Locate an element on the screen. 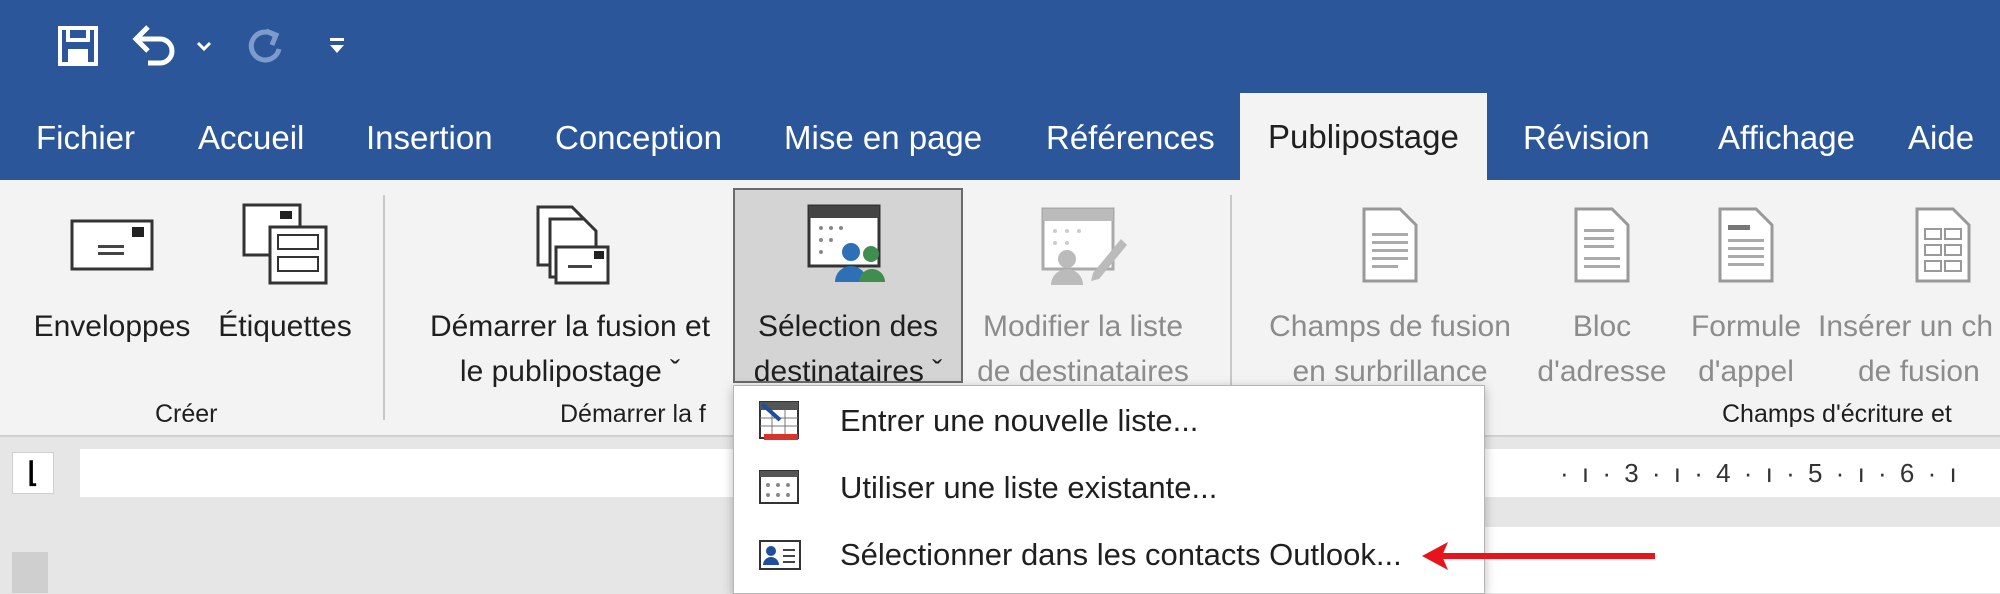 The width and height of the screenshot is (2000, 594). select-recipients-icon is located at coordinates (848, 245).